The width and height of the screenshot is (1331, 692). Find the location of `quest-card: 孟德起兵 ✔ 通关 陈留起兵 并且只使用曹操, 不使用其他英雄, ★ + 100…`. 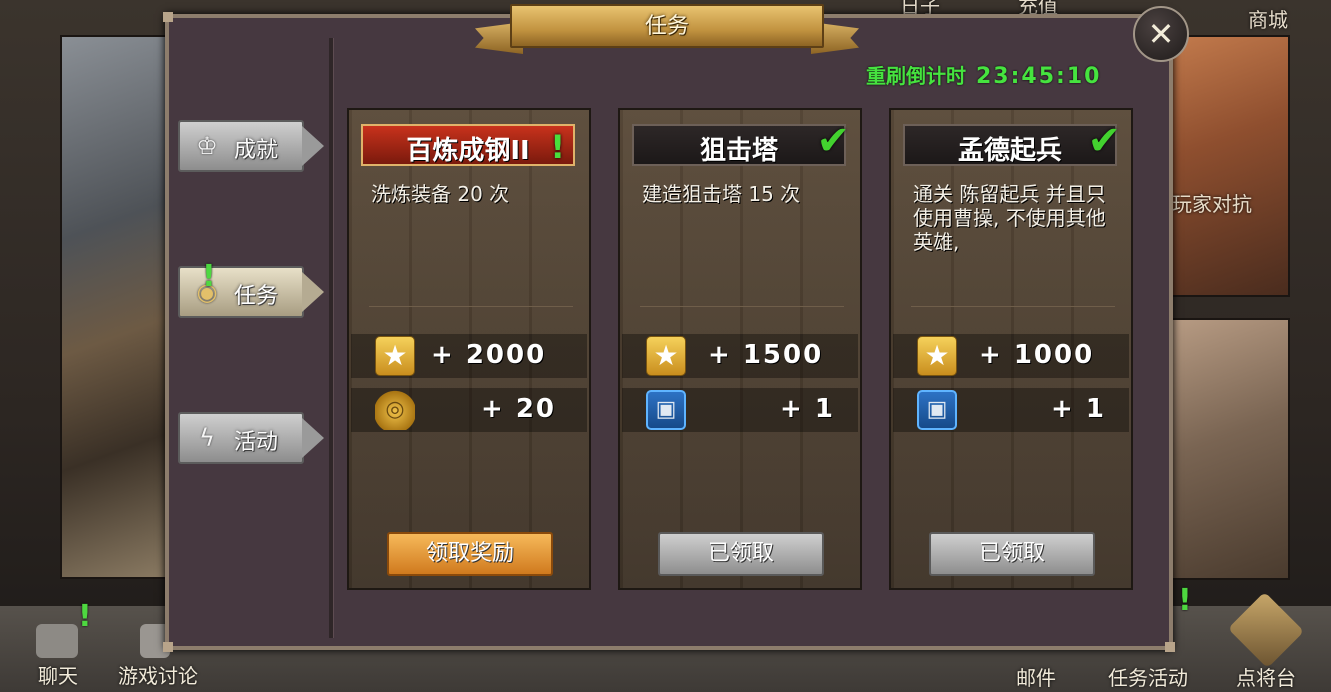

quest-card: 孟德起兵 ✔ 通关 陈留起兵 并且只使用曹操, 不使用其他英雄, ★ + 100… is located at coordinates (1011, 349).